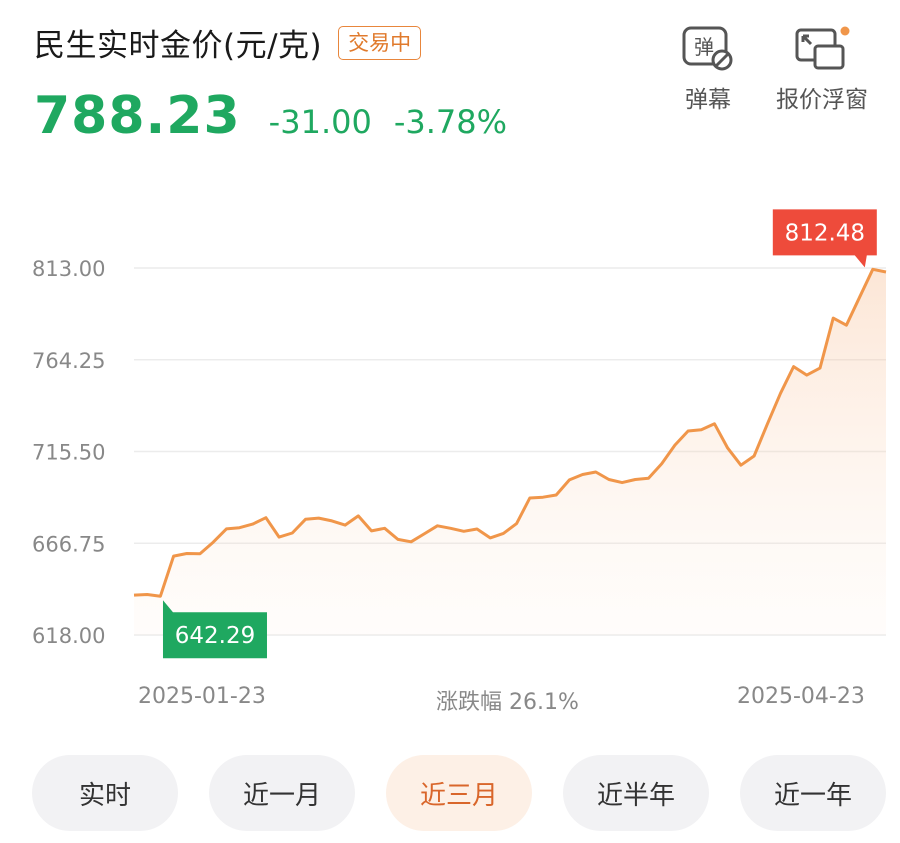 The width and height of the screenshot is (900, 843). I want to click on period-tabs: 实时 近一月 近三月 近半年 近一年, so click(450, 793).